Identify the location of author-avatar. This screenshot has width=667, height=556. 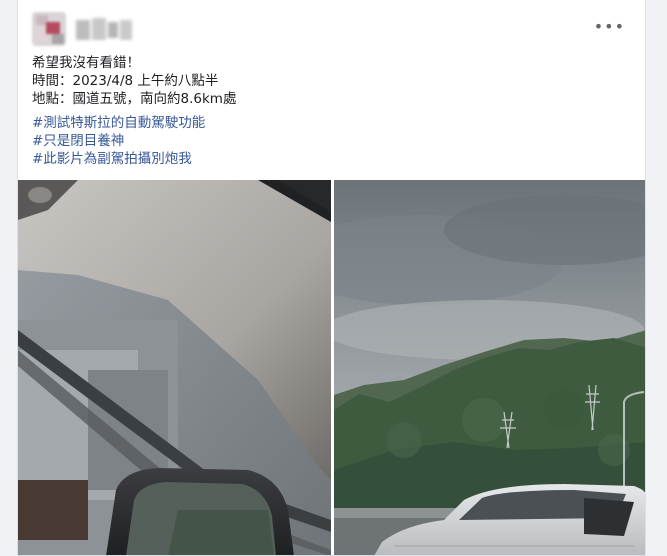
(49, 29).